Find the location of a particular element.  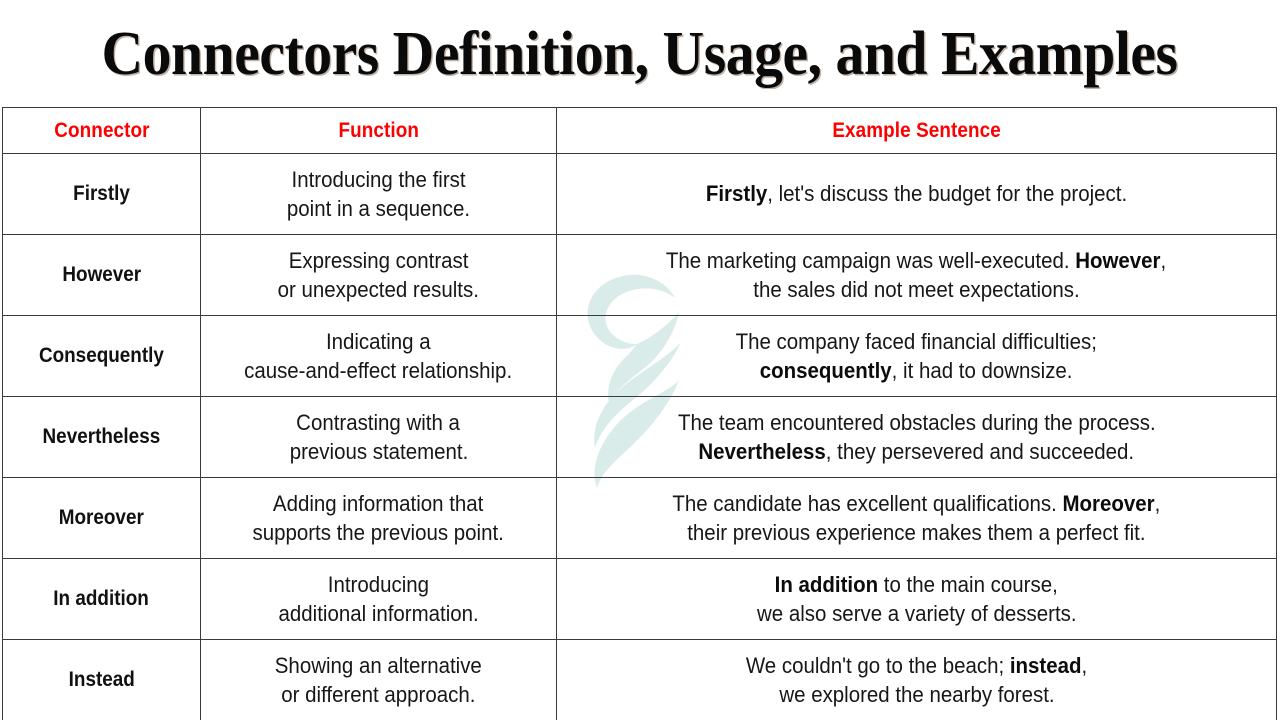

table-header-row: Connector Function Example Sentence is located at coordinates (639, 130).